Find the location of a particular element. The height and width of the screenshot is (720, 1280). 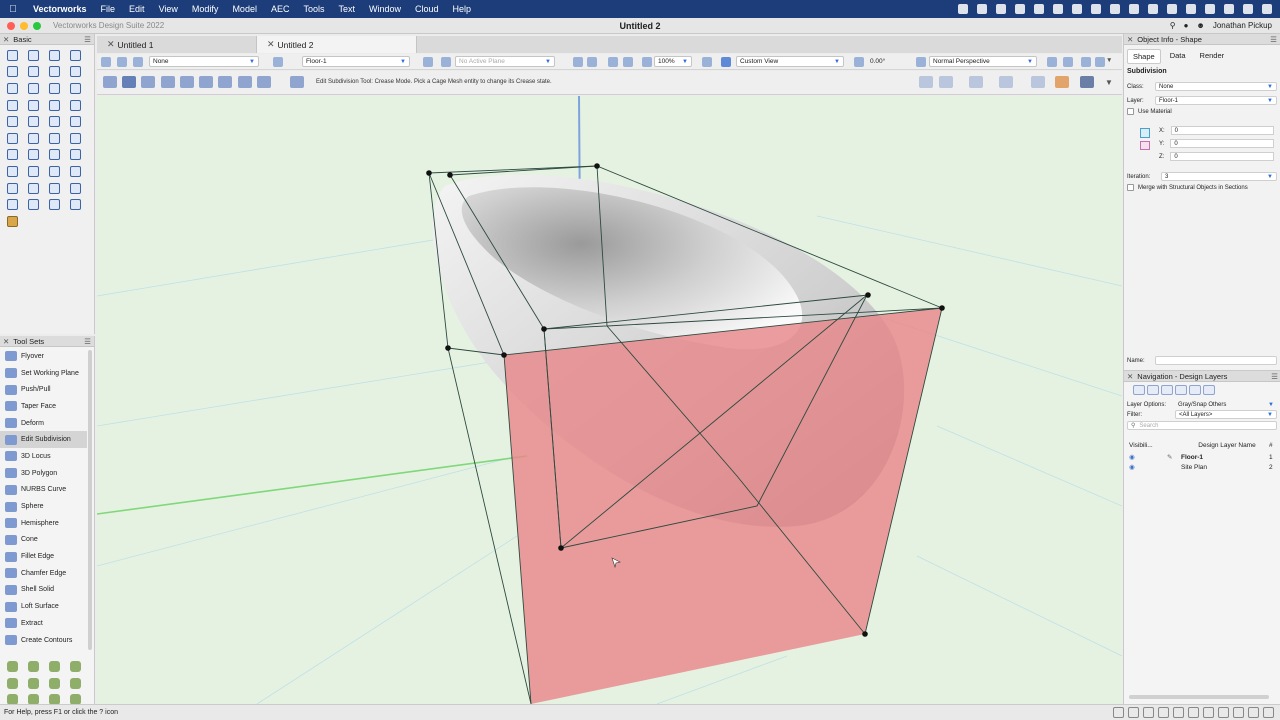

delete-mode-icon is located at coordinates (187, 82).